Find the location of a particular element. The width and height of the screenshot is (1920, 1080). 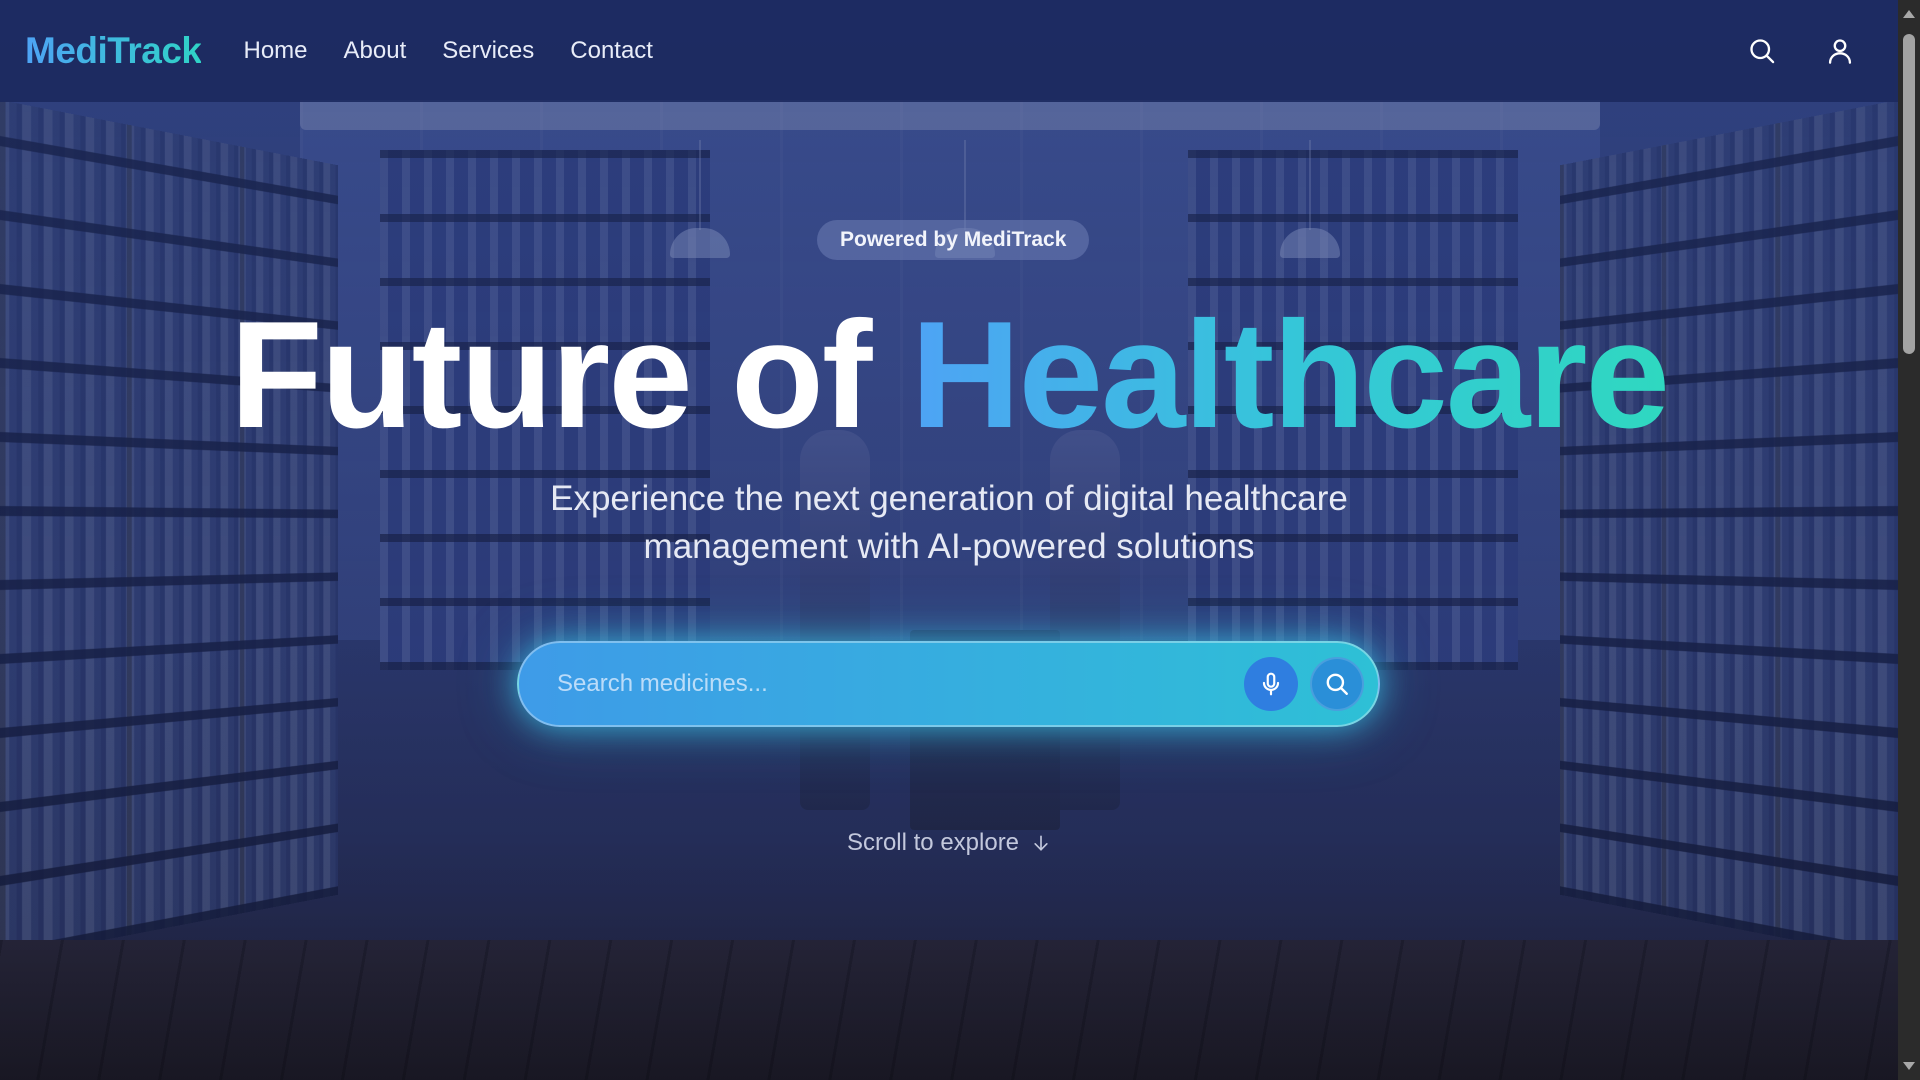

search-submit-button is located at coordinates (1337, 684).